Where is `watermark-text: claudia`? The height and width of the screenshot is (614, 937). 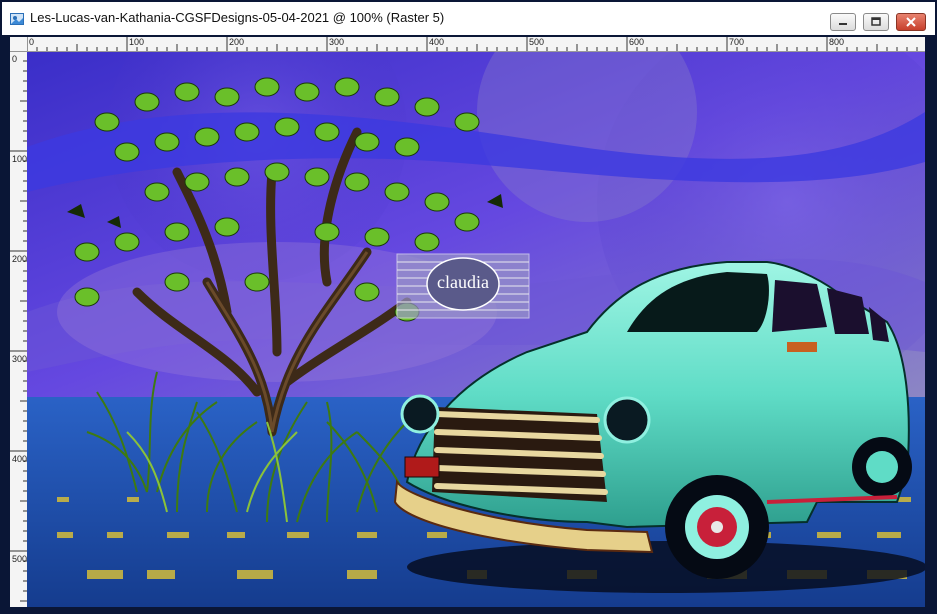
watermark-text: claudia is located at coordinates (463, 282).